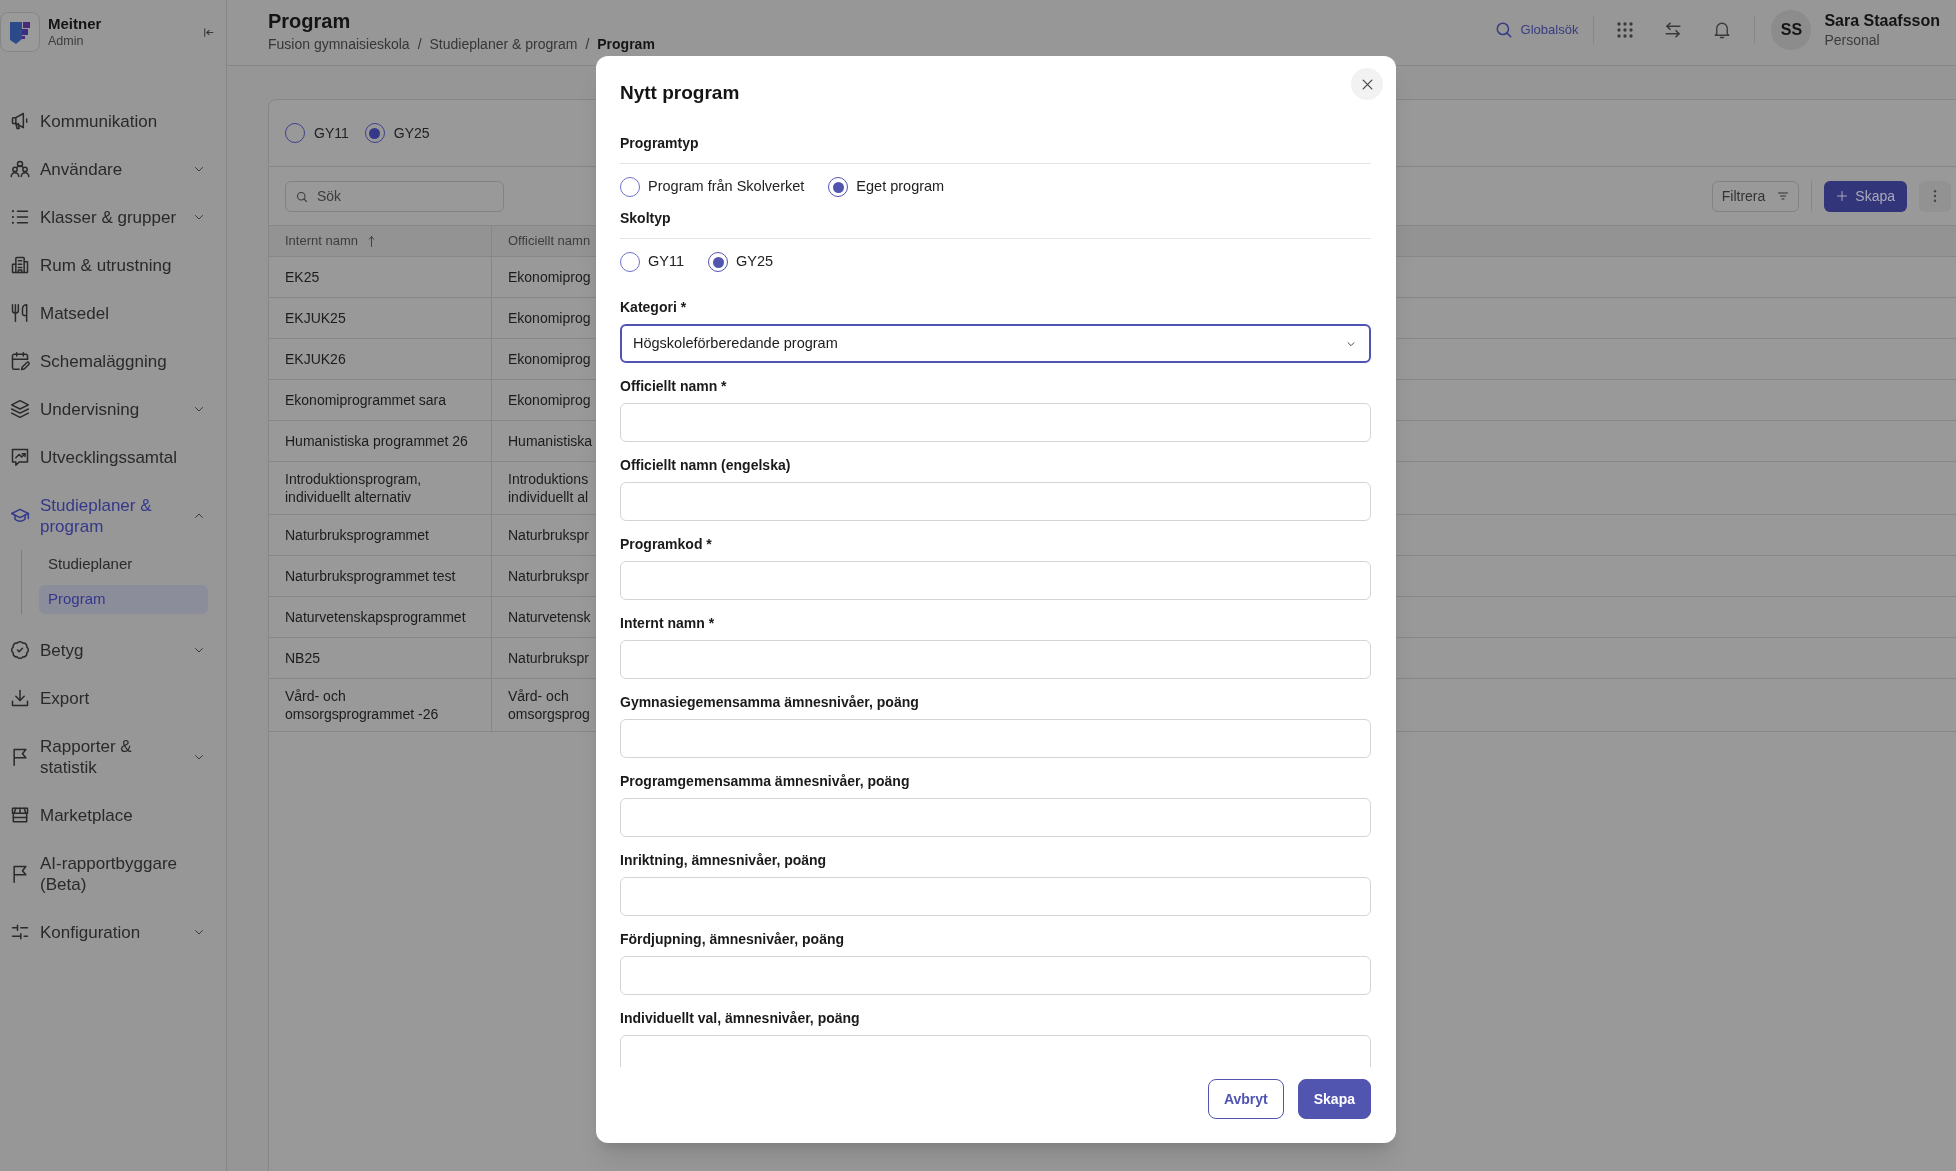  What do you see at coordinates (20, 457) in the screenshot?
I see `chart-board-icon` at bounding box center [20, 457].